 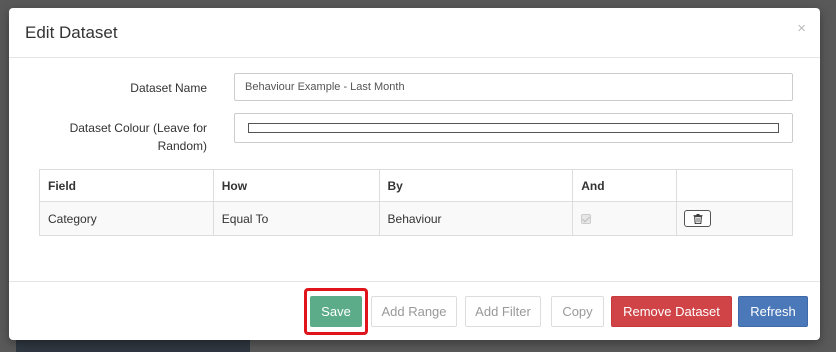 I want to click on delete-row-button, so click(x=698, y=218).